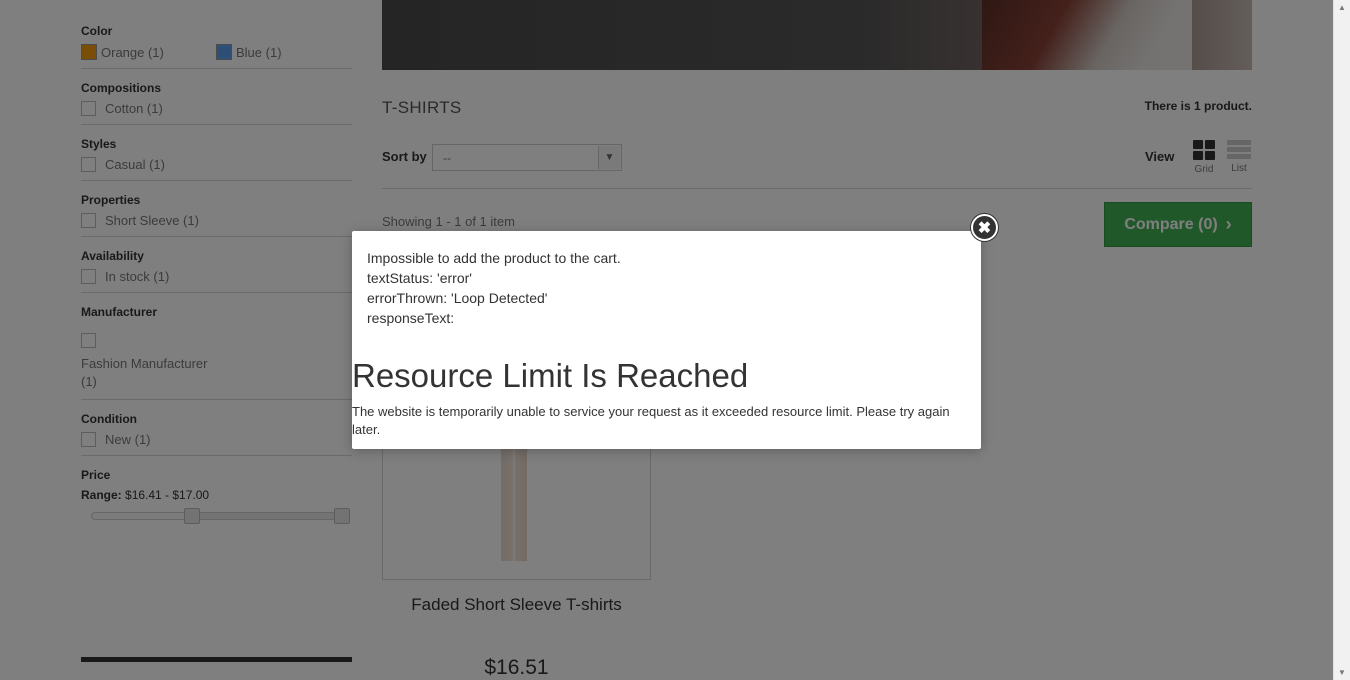 Image resolution: width=1350 pixels, height=680 pixels. Describe the element at coordinates (1342, 7) in the screenshot. I see `scroll-up-icon: ▲` at that location.